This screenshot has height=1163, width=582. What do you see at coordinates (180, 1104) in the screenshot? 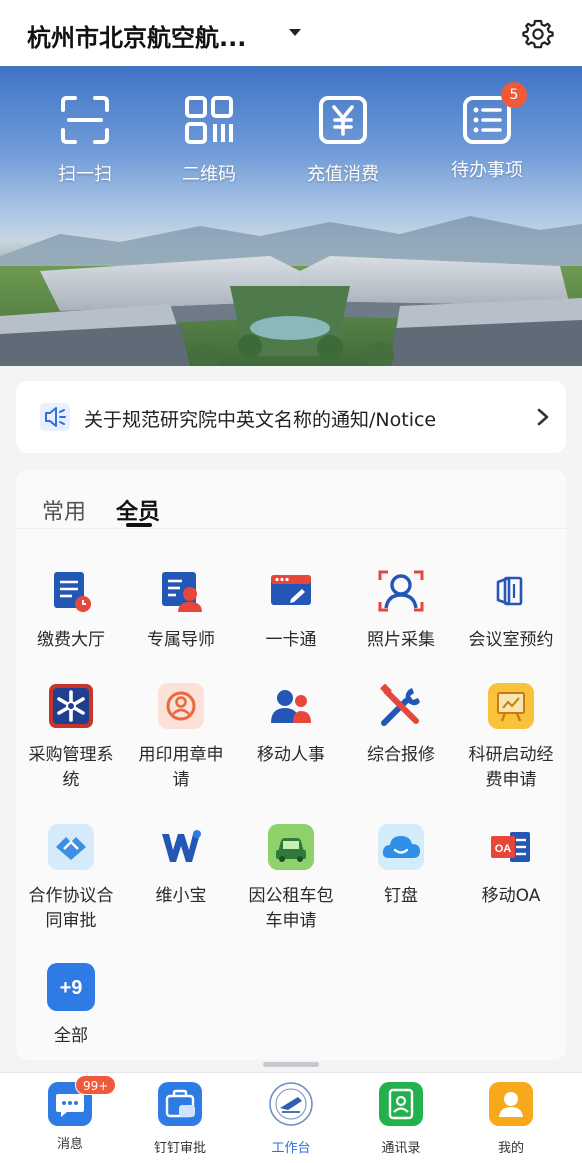
I see `approval-icon` at bounding box center [180, 1104].